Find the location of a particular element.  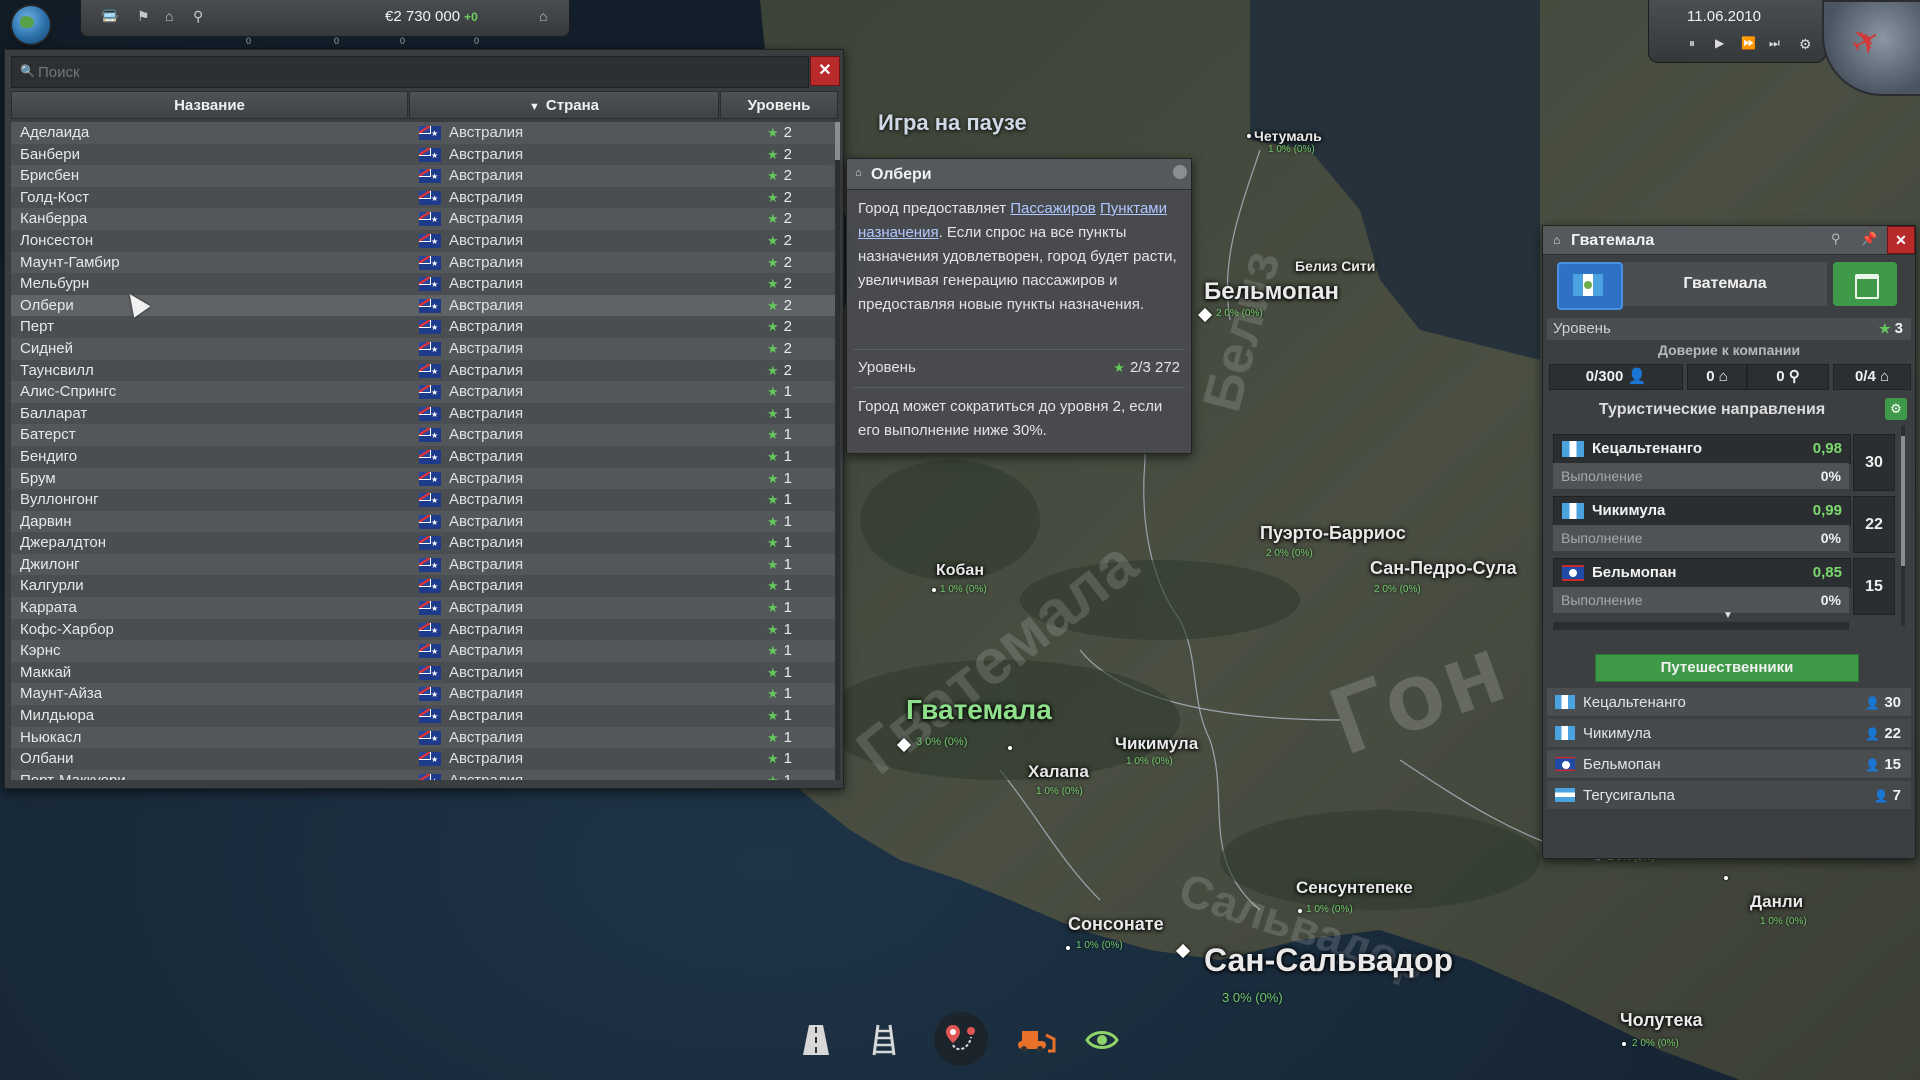

table-row: АделаидаАвстралия★2 is located at coordinates (424, 133).